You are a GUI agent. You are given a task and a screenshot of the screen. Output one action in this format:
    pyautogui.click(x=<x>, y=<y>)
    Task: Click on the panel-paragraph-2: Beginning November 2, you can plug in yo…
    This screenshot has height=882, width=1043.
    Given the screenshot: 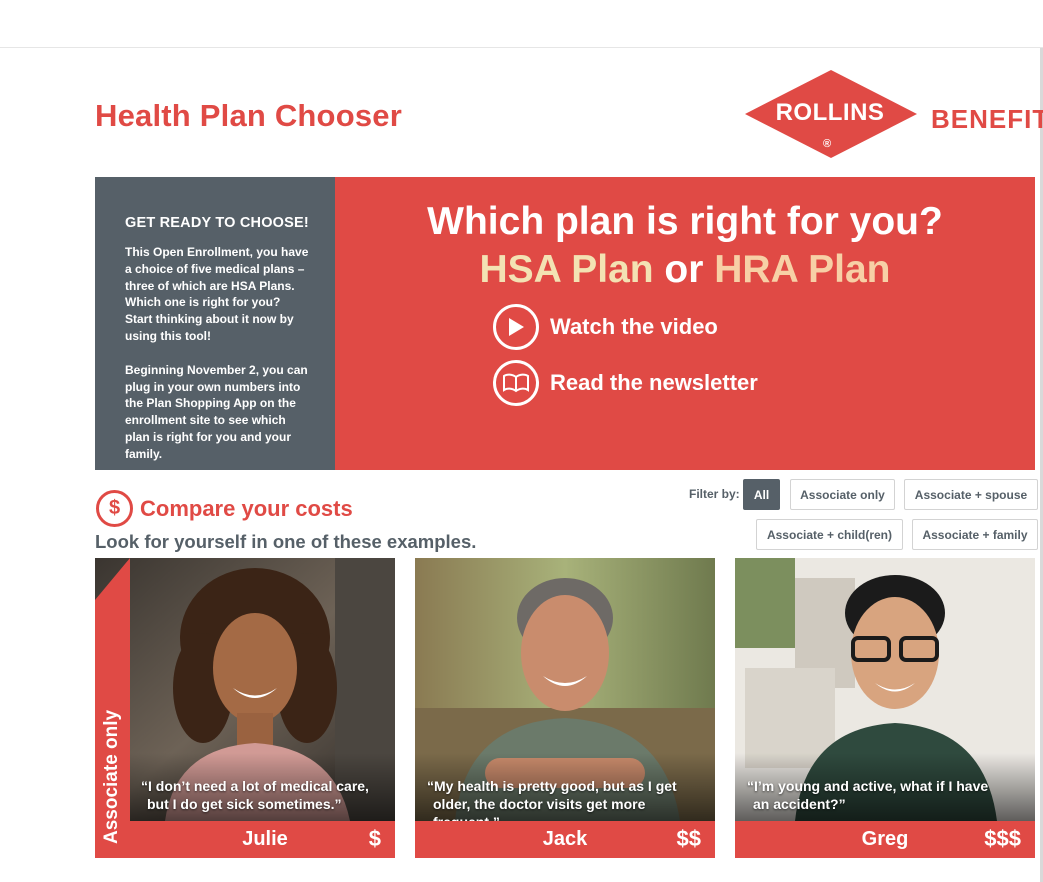 What is the action you would take?
    pyautogui.click(x=216, y=411)
    